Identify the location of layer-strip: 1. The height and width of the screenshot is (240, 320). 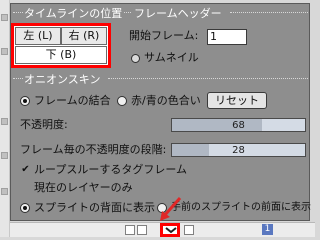
(162, 229).